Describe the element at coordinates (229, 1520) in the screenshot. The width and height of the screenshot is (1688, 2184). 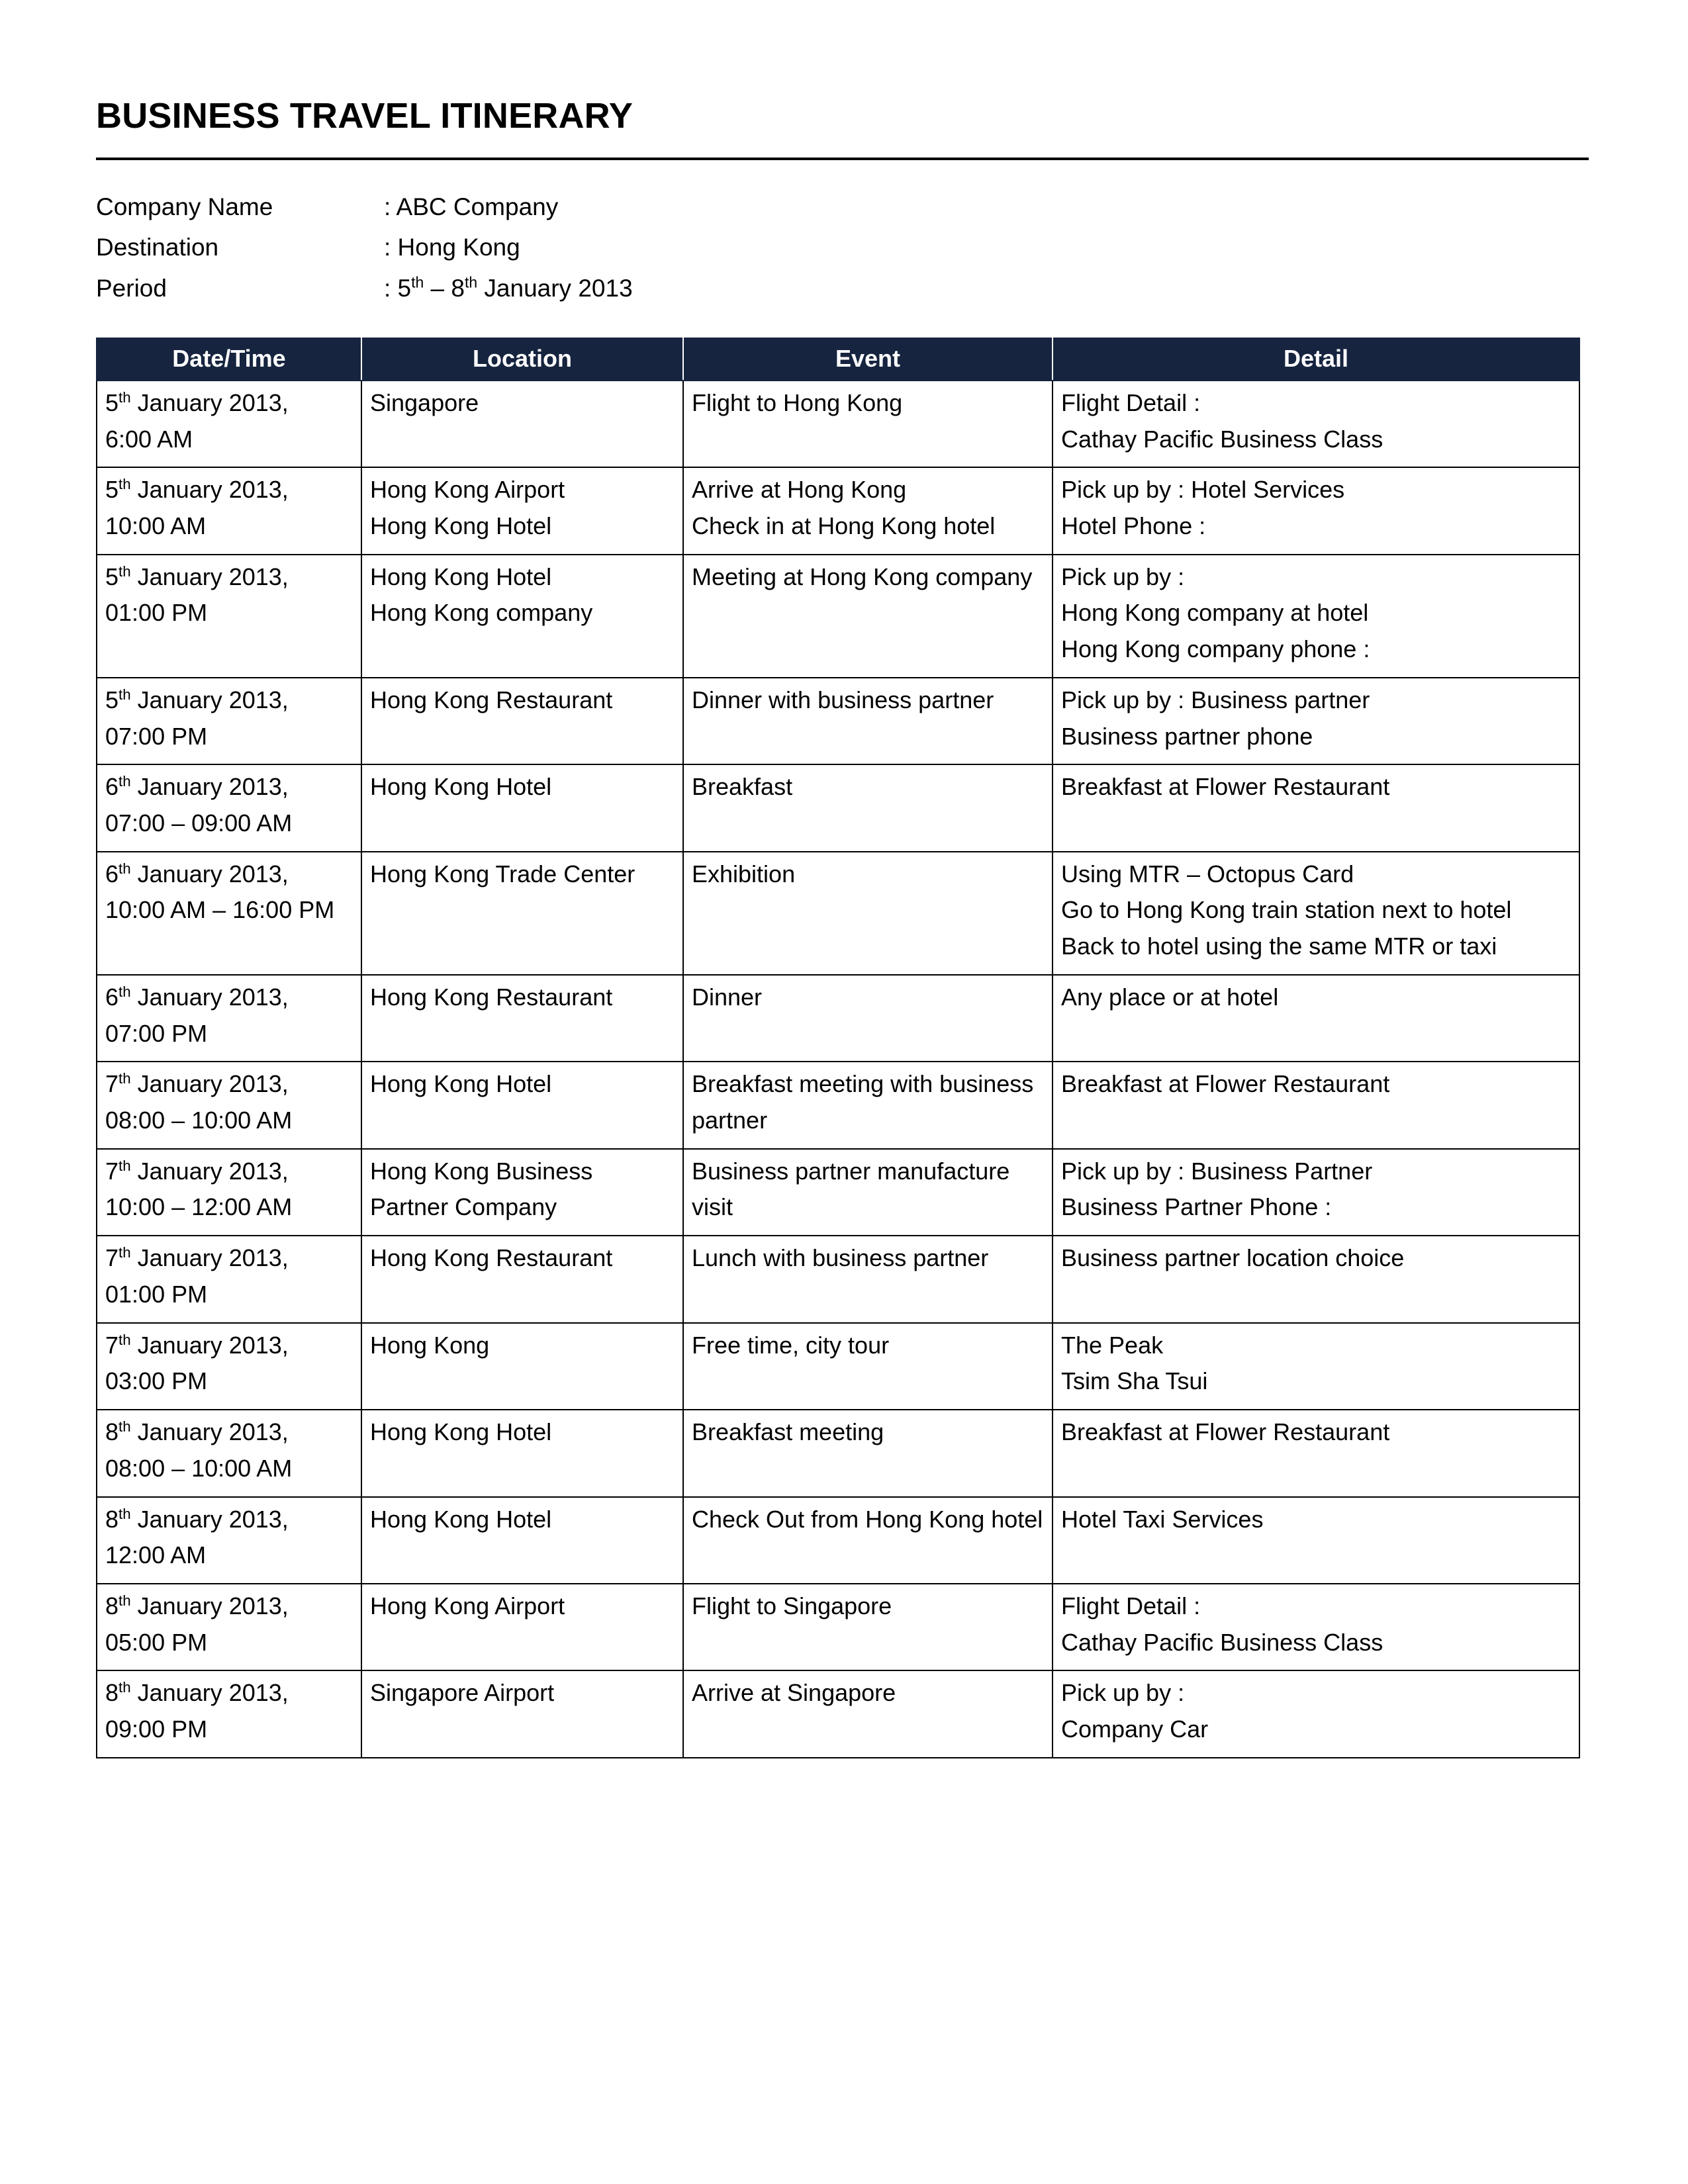
I see `cell-datetime-date: 8th January 2013,` at that location.